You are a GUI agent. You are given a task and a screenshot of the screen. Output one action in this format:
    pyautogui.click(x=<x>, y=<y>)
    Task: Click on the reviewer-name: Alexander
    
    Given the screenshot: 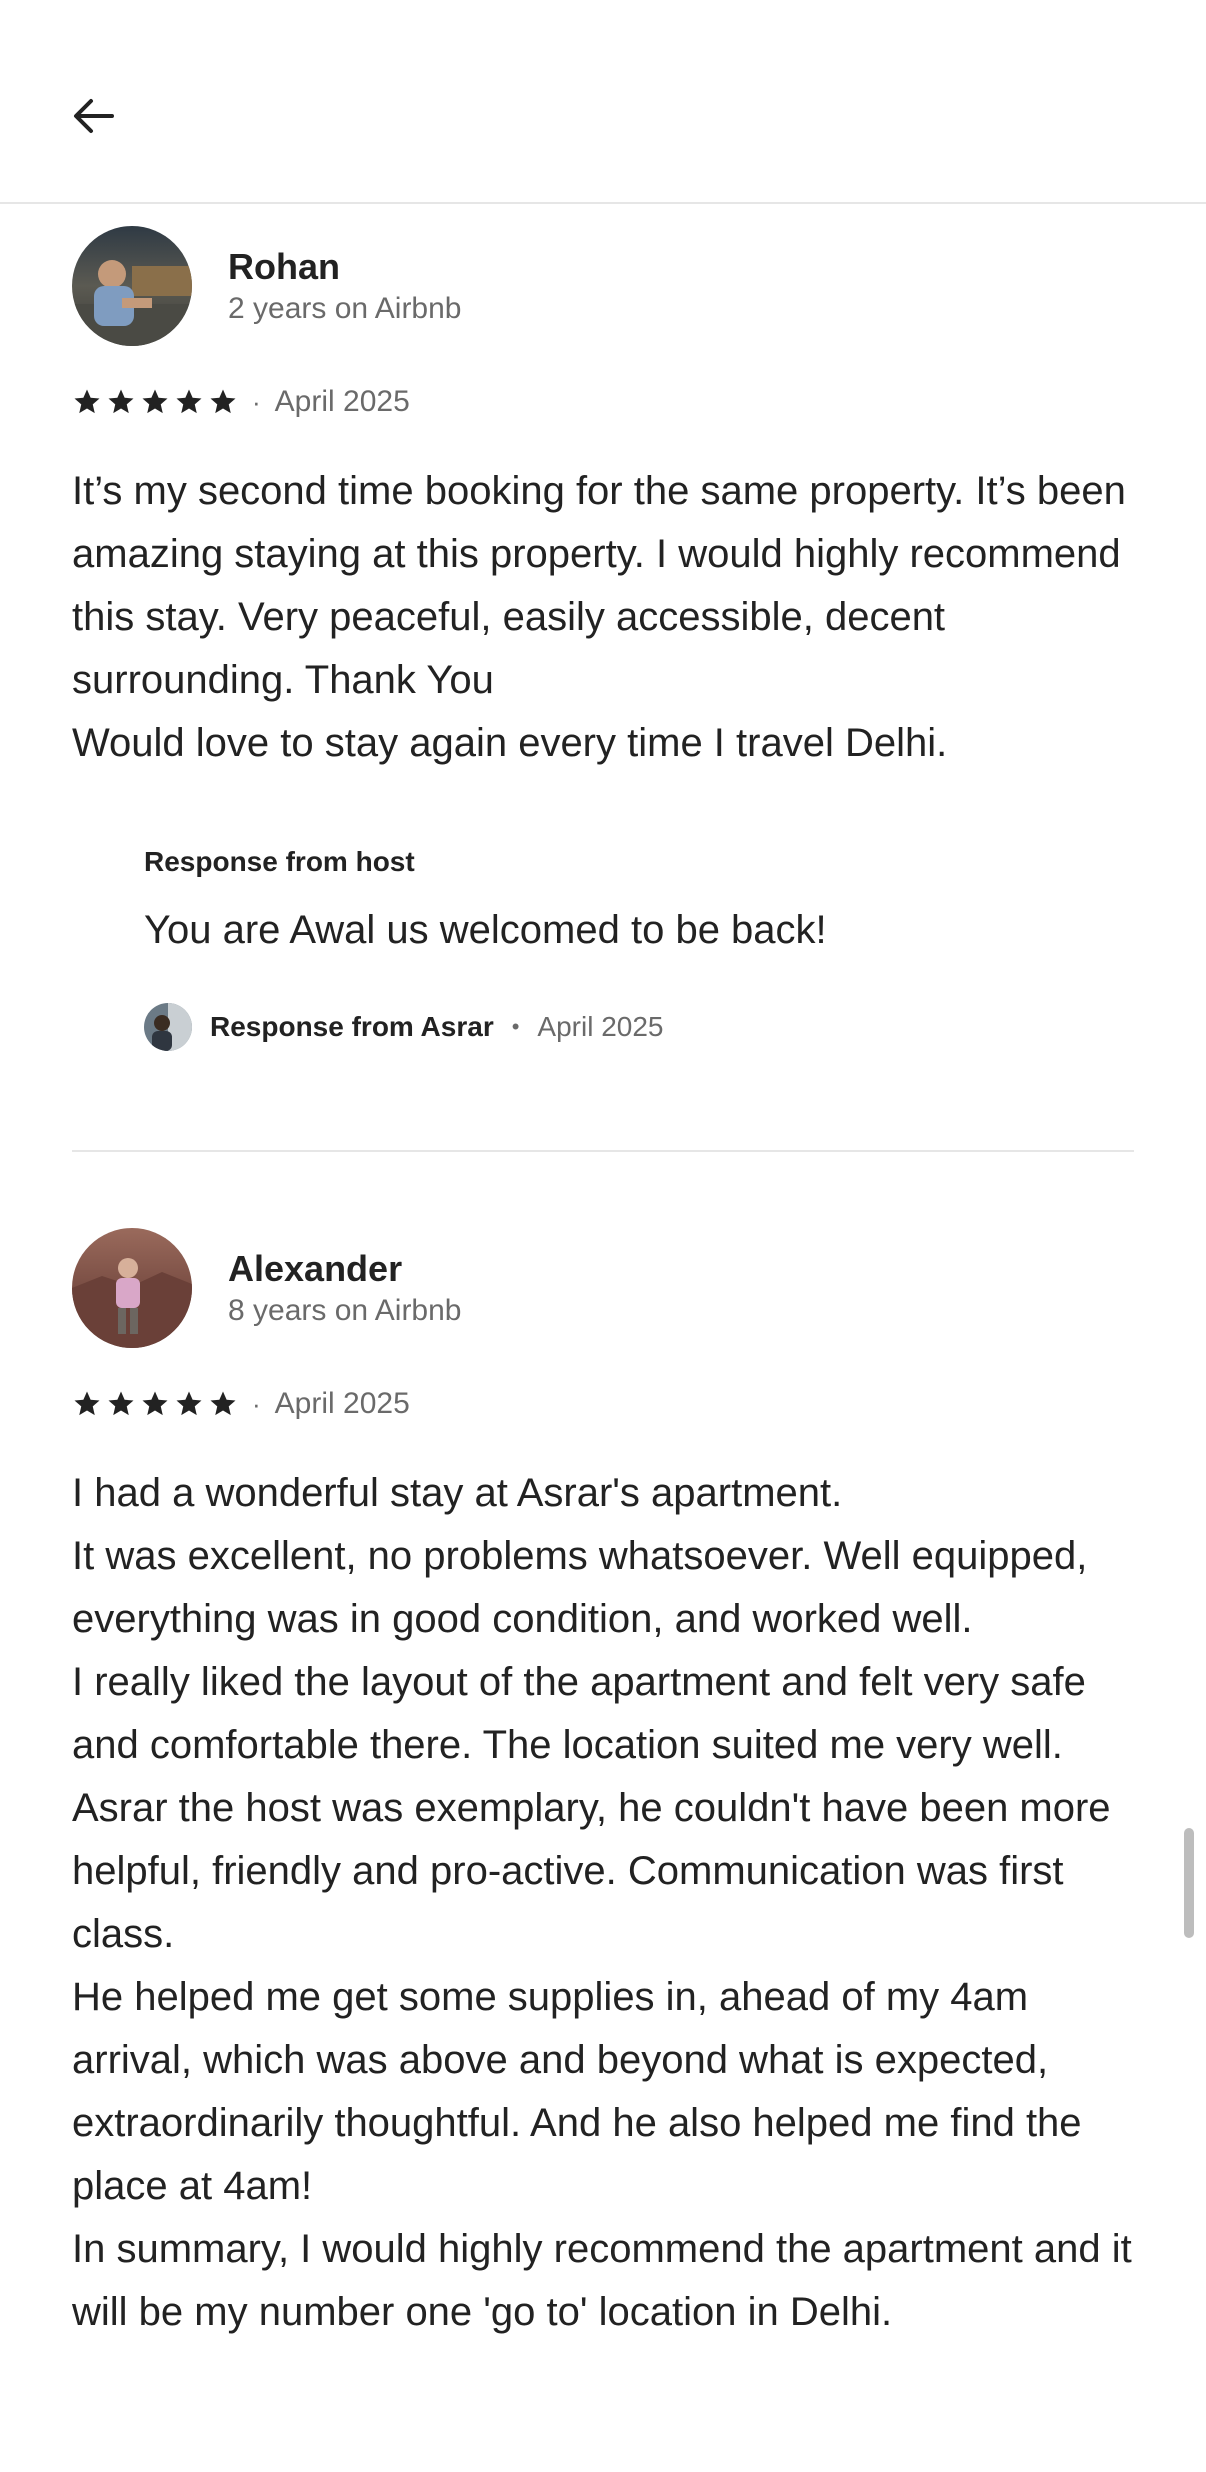 What is the action you would take?
    pyautogui.click(x=315, y=1269)
    